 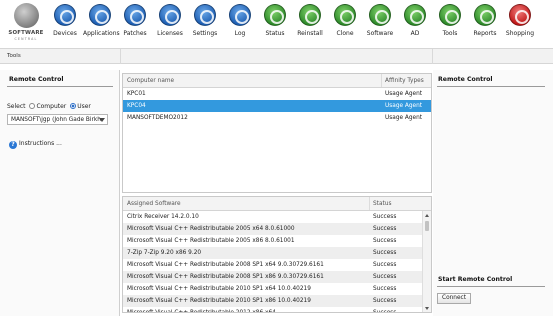 What do you see at coordinates (520, 33) in the screenshot?
I see `toolbar-button-label: Shopping` at bounding box center [520, 33].